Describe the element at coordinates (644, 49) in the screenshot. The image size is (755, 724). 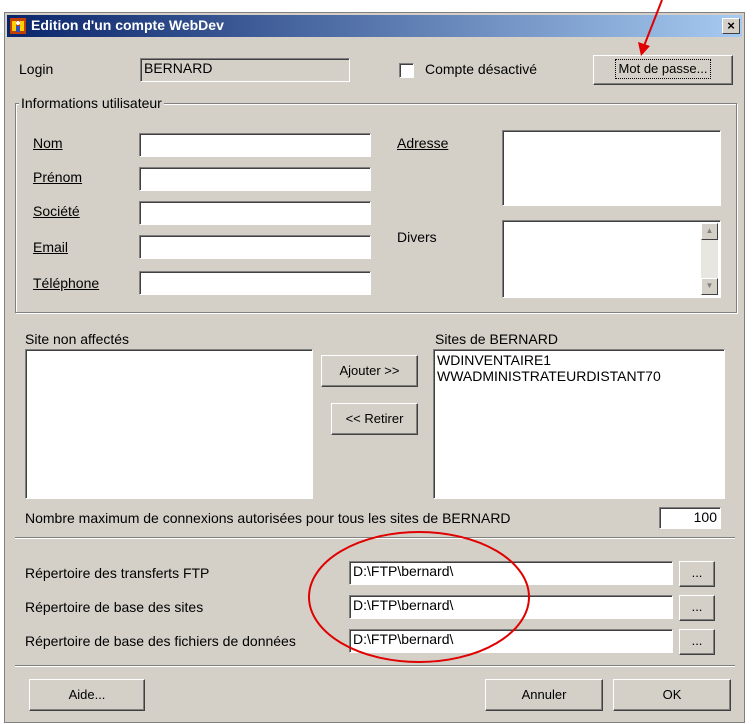
I see `annotation-arrow-head` at that location.